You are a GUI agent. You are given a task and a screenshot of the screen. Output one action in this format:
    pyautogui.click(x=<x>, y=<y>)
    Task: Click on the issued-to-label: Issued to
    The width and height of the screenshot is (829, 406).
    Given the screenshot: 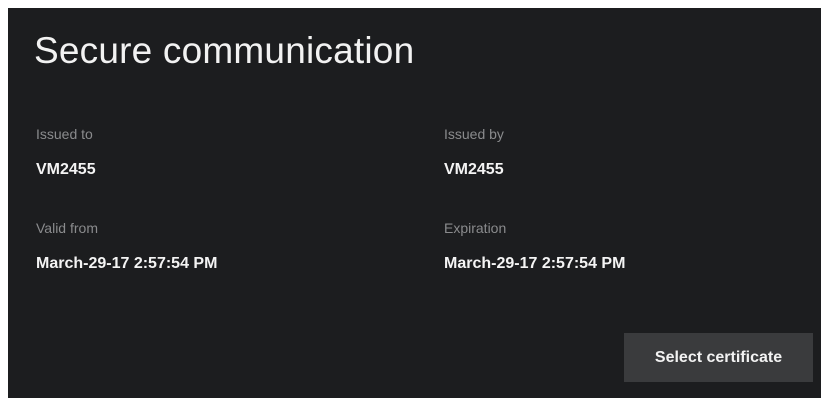 What is the action you would take?
    pyautogui.click(x=64, y=134)
    